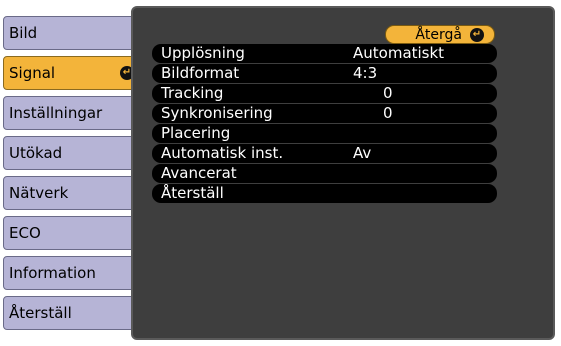 This screenshot has width=561, height=346. What do you see at coordinates (324, 53) in the screenshot?
I see `setting-row-upplosning: Upplösning Automatiskt` at bounding box center [324, 53].